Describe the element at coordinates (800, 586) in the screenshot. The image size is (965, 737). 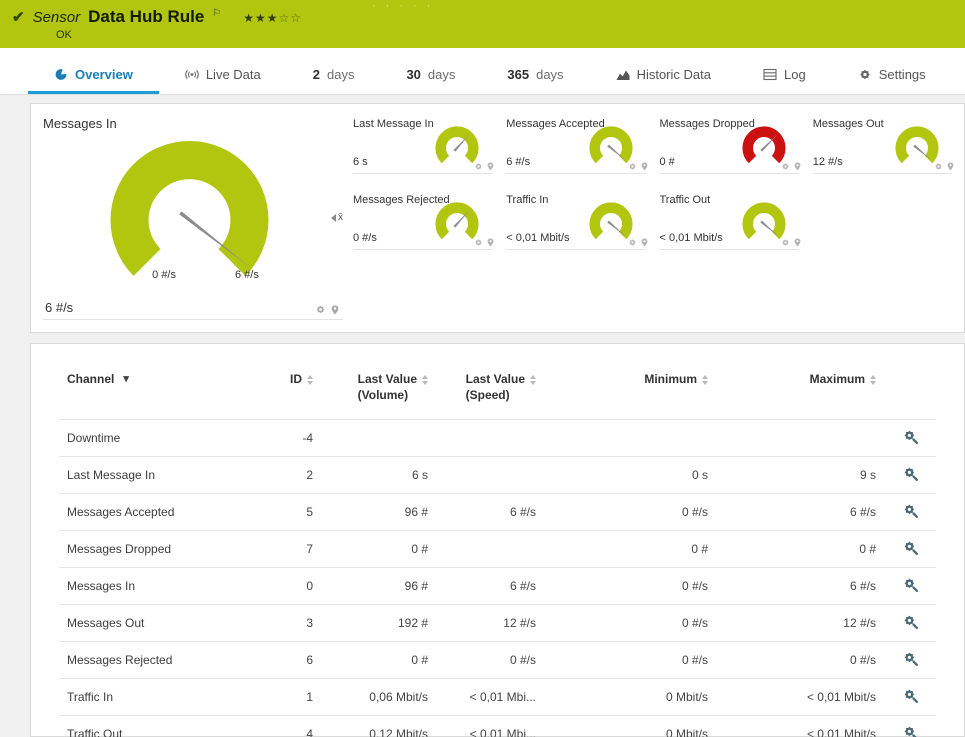
I see `cell-maximum: 6 #/s` at that location.